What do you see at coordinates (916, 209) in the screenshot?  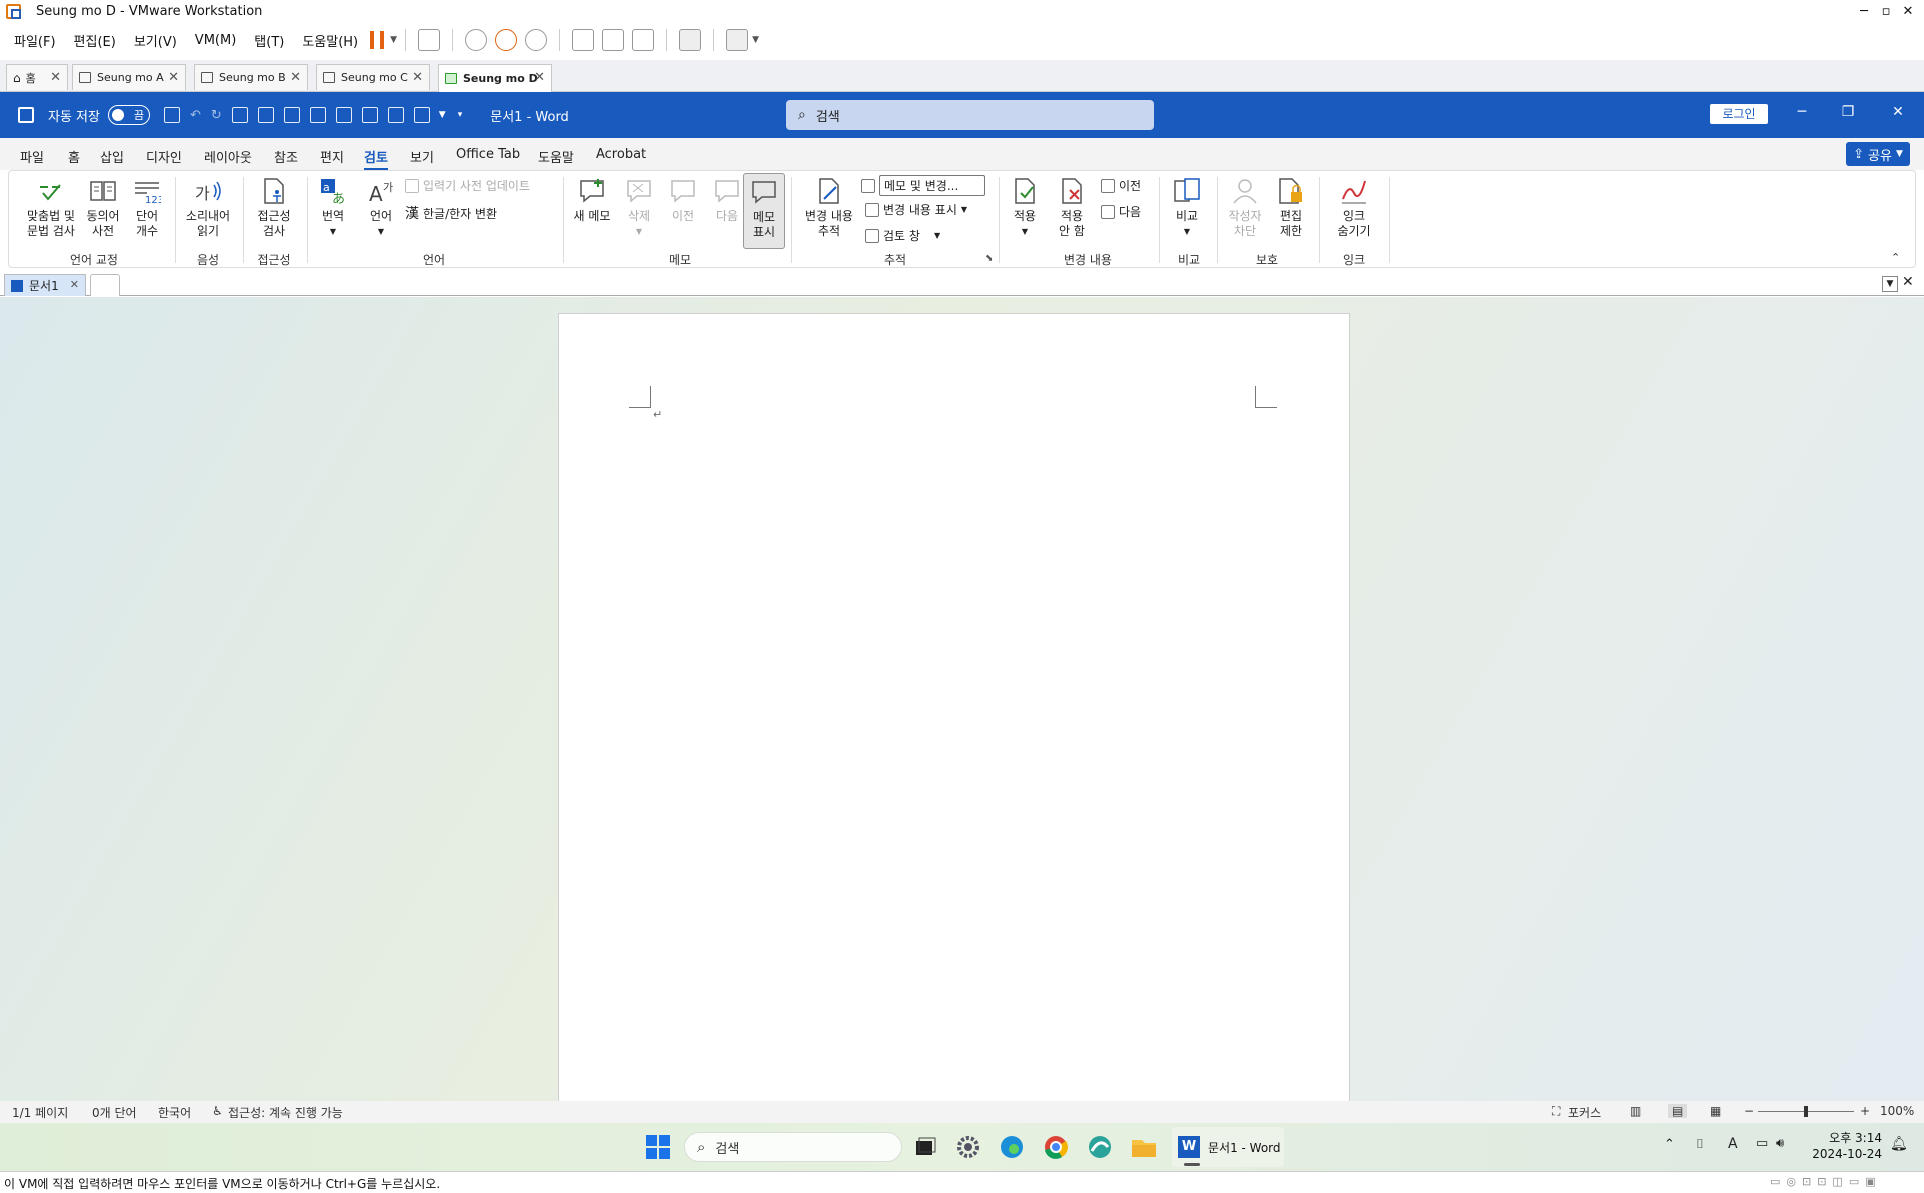 I see `show-markup-button: 변경 내용 표시 ▼` at bounding box center [916, 209].